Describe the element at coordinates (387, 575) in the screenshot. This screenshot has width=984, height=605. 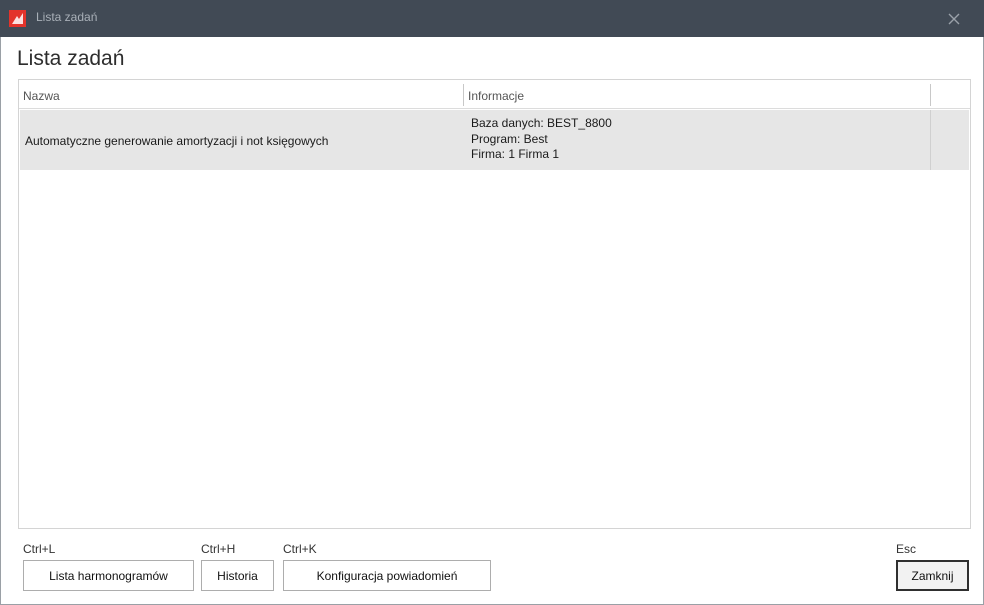
I see `konfiguracja-powiadomien-button: Konfiguracja powiadomień` at that location.